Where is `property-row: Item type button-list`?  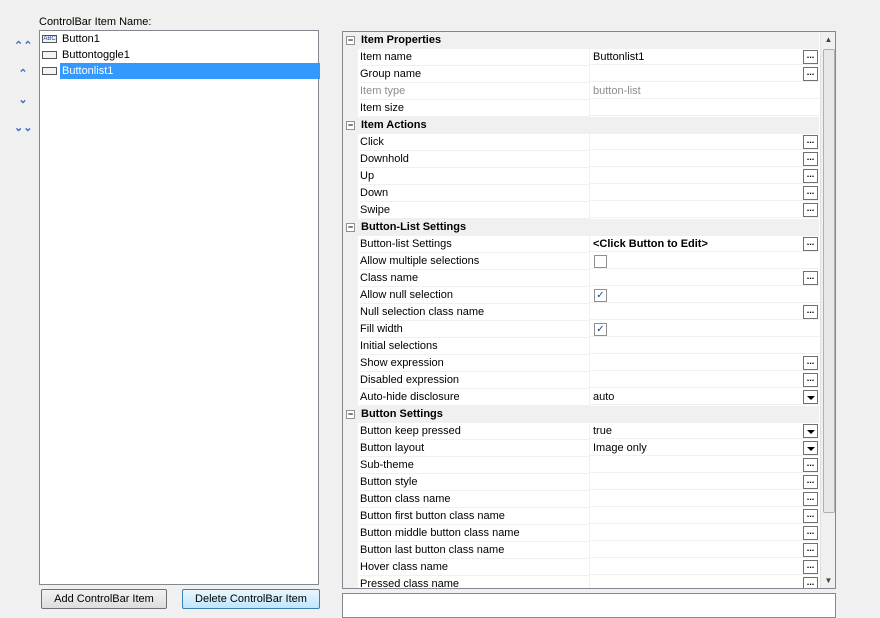
property-row: Item type button-list is located at coordinates (581, 91).